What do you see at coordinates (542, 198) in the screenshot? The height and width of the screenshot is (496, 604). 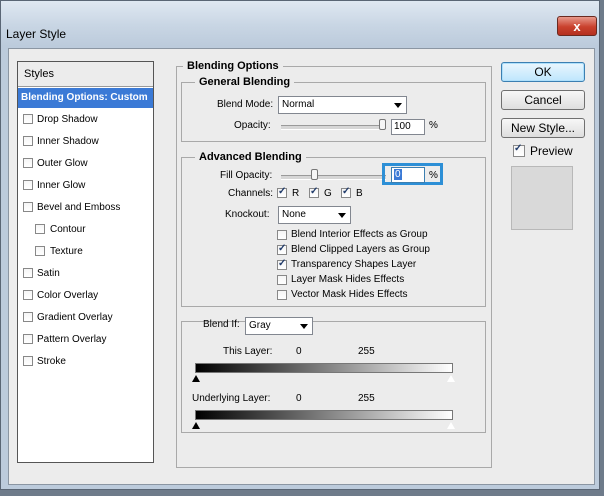 I see `preview-swatch` at bounding box center [542, 198].